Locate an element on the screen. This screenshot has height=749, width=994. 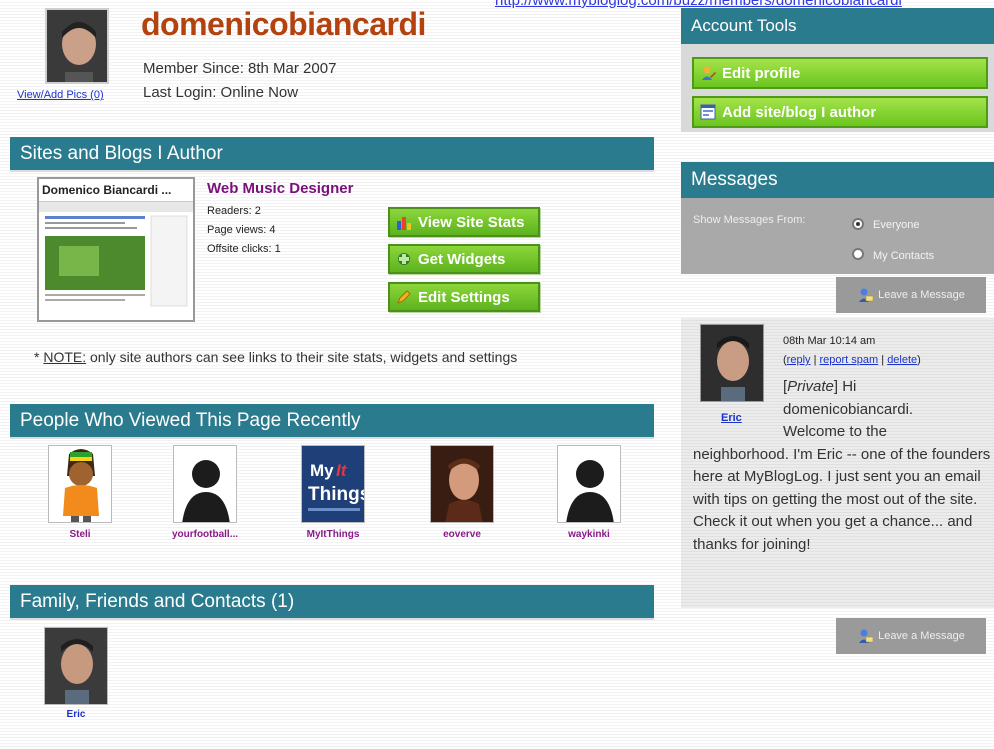
widget-icon is located at coordinates (404, 259).